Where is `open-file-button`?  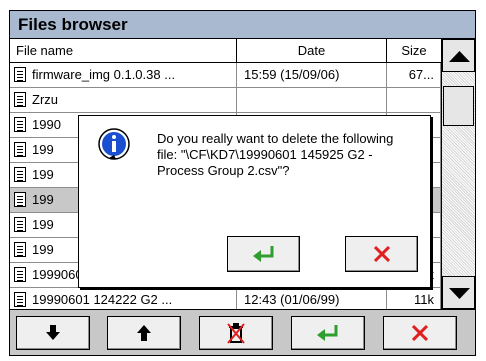 open-file-button is located at coordinates (328, 333).